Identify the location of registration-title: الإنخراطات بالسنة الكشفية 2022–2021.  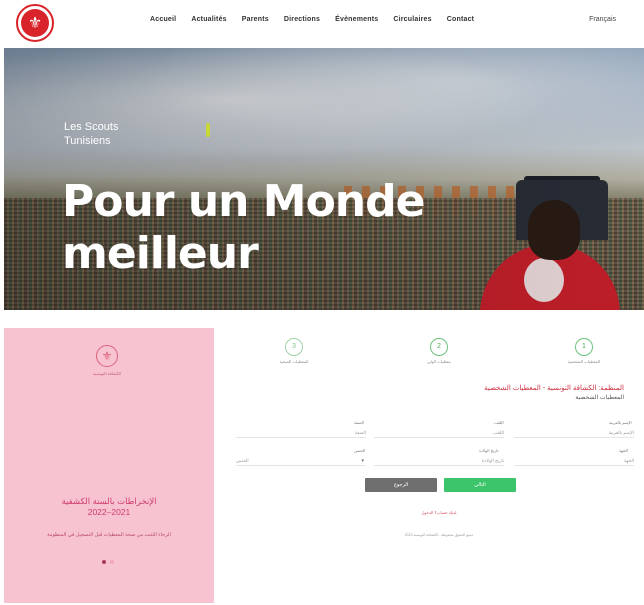
(109, 507).